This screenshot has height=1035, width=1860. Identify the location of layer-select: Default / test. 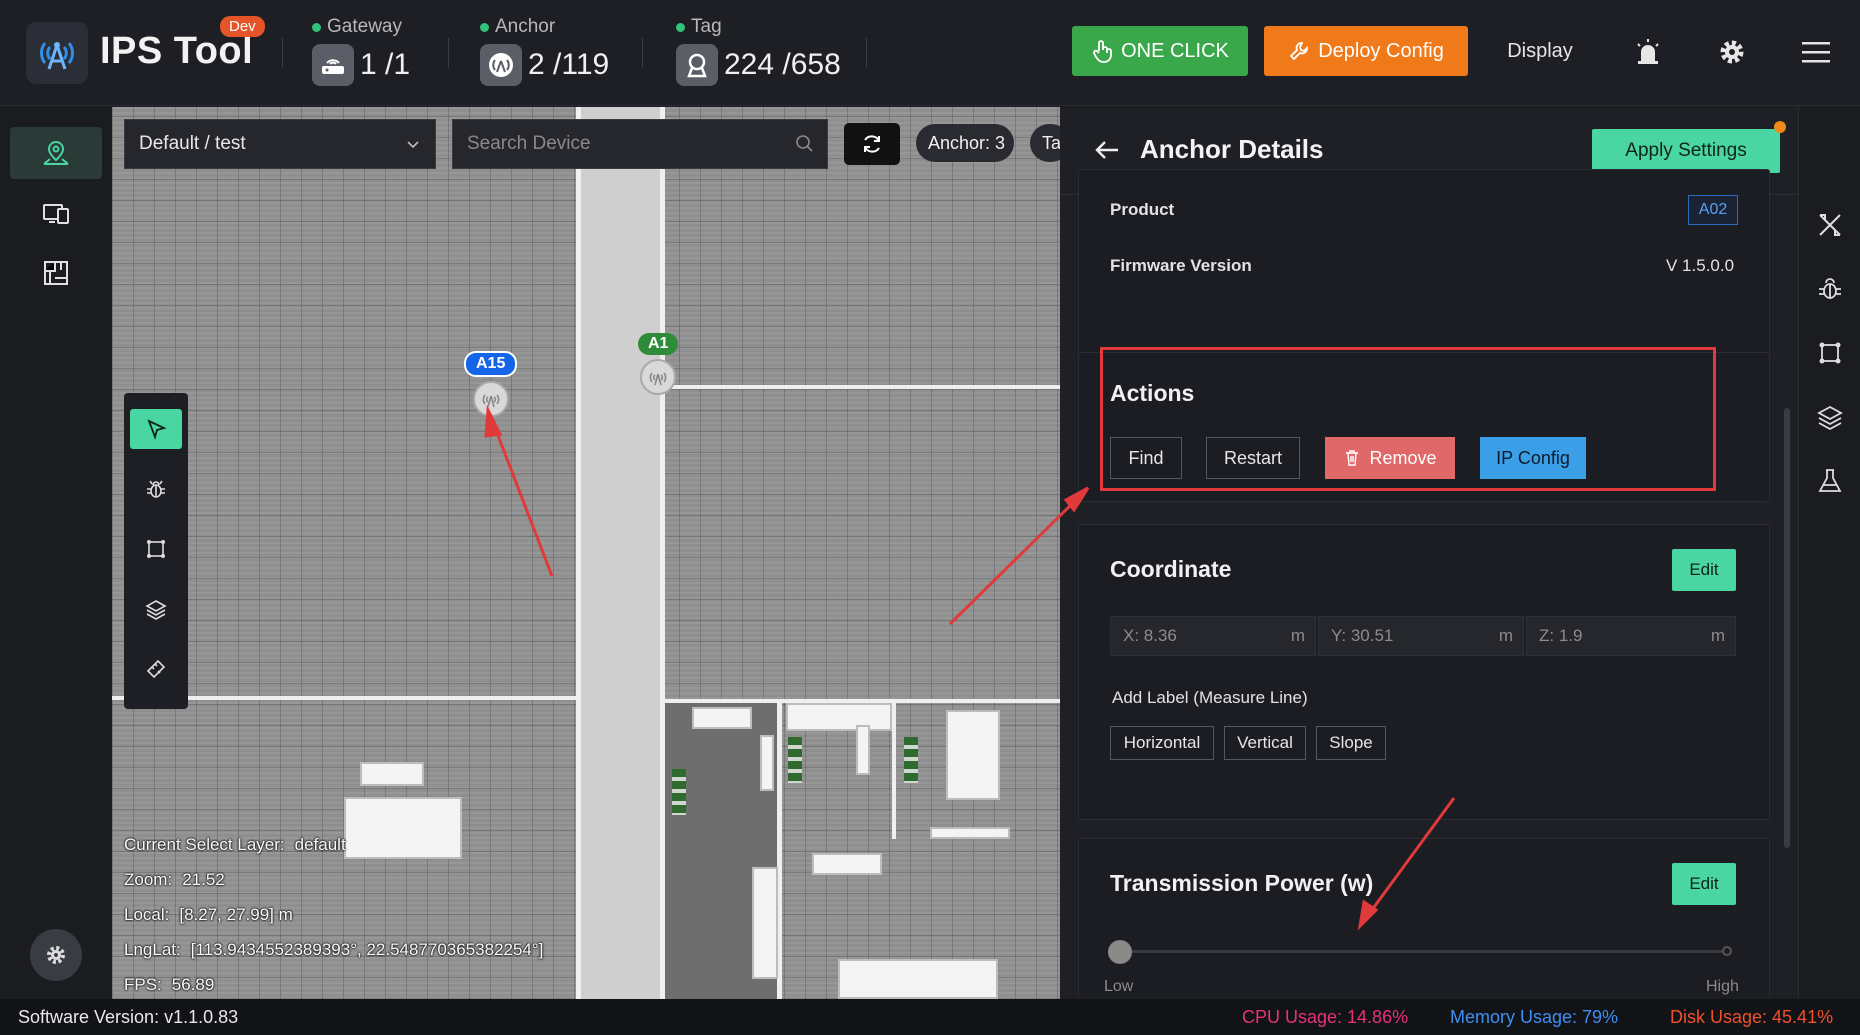
(280, 144).